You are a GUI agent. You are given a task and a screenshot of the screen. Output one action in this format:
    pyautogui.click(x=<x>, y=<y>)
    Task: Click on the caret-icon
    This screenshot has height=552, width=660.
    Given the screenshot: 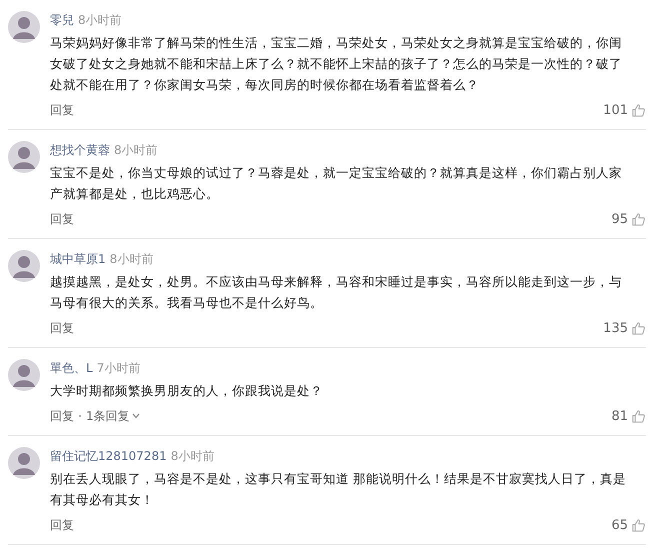 What is the action you would take?
    pyautogui.click(x=136, y=416)
    